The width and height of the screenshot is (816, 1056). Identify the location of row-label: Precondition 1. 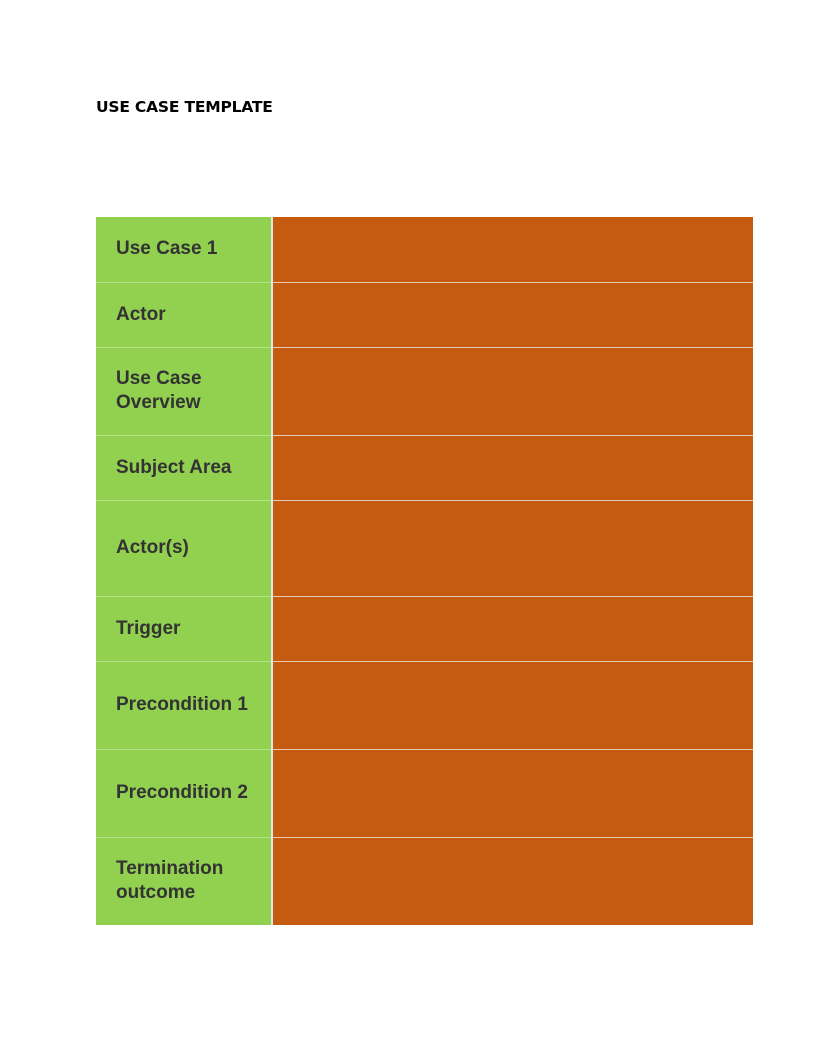
(184, 705).